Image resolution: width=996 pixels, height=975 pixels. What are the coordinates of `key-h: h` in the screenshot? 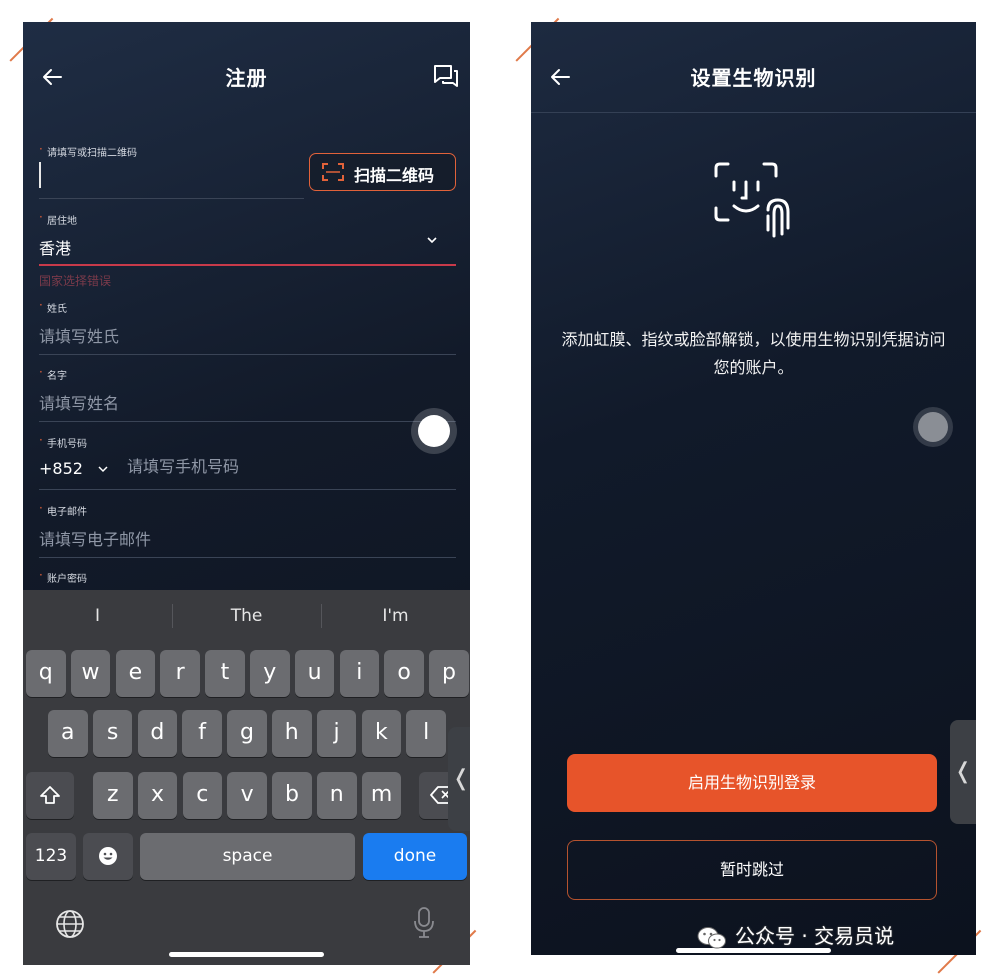 It's located at (292, 733).